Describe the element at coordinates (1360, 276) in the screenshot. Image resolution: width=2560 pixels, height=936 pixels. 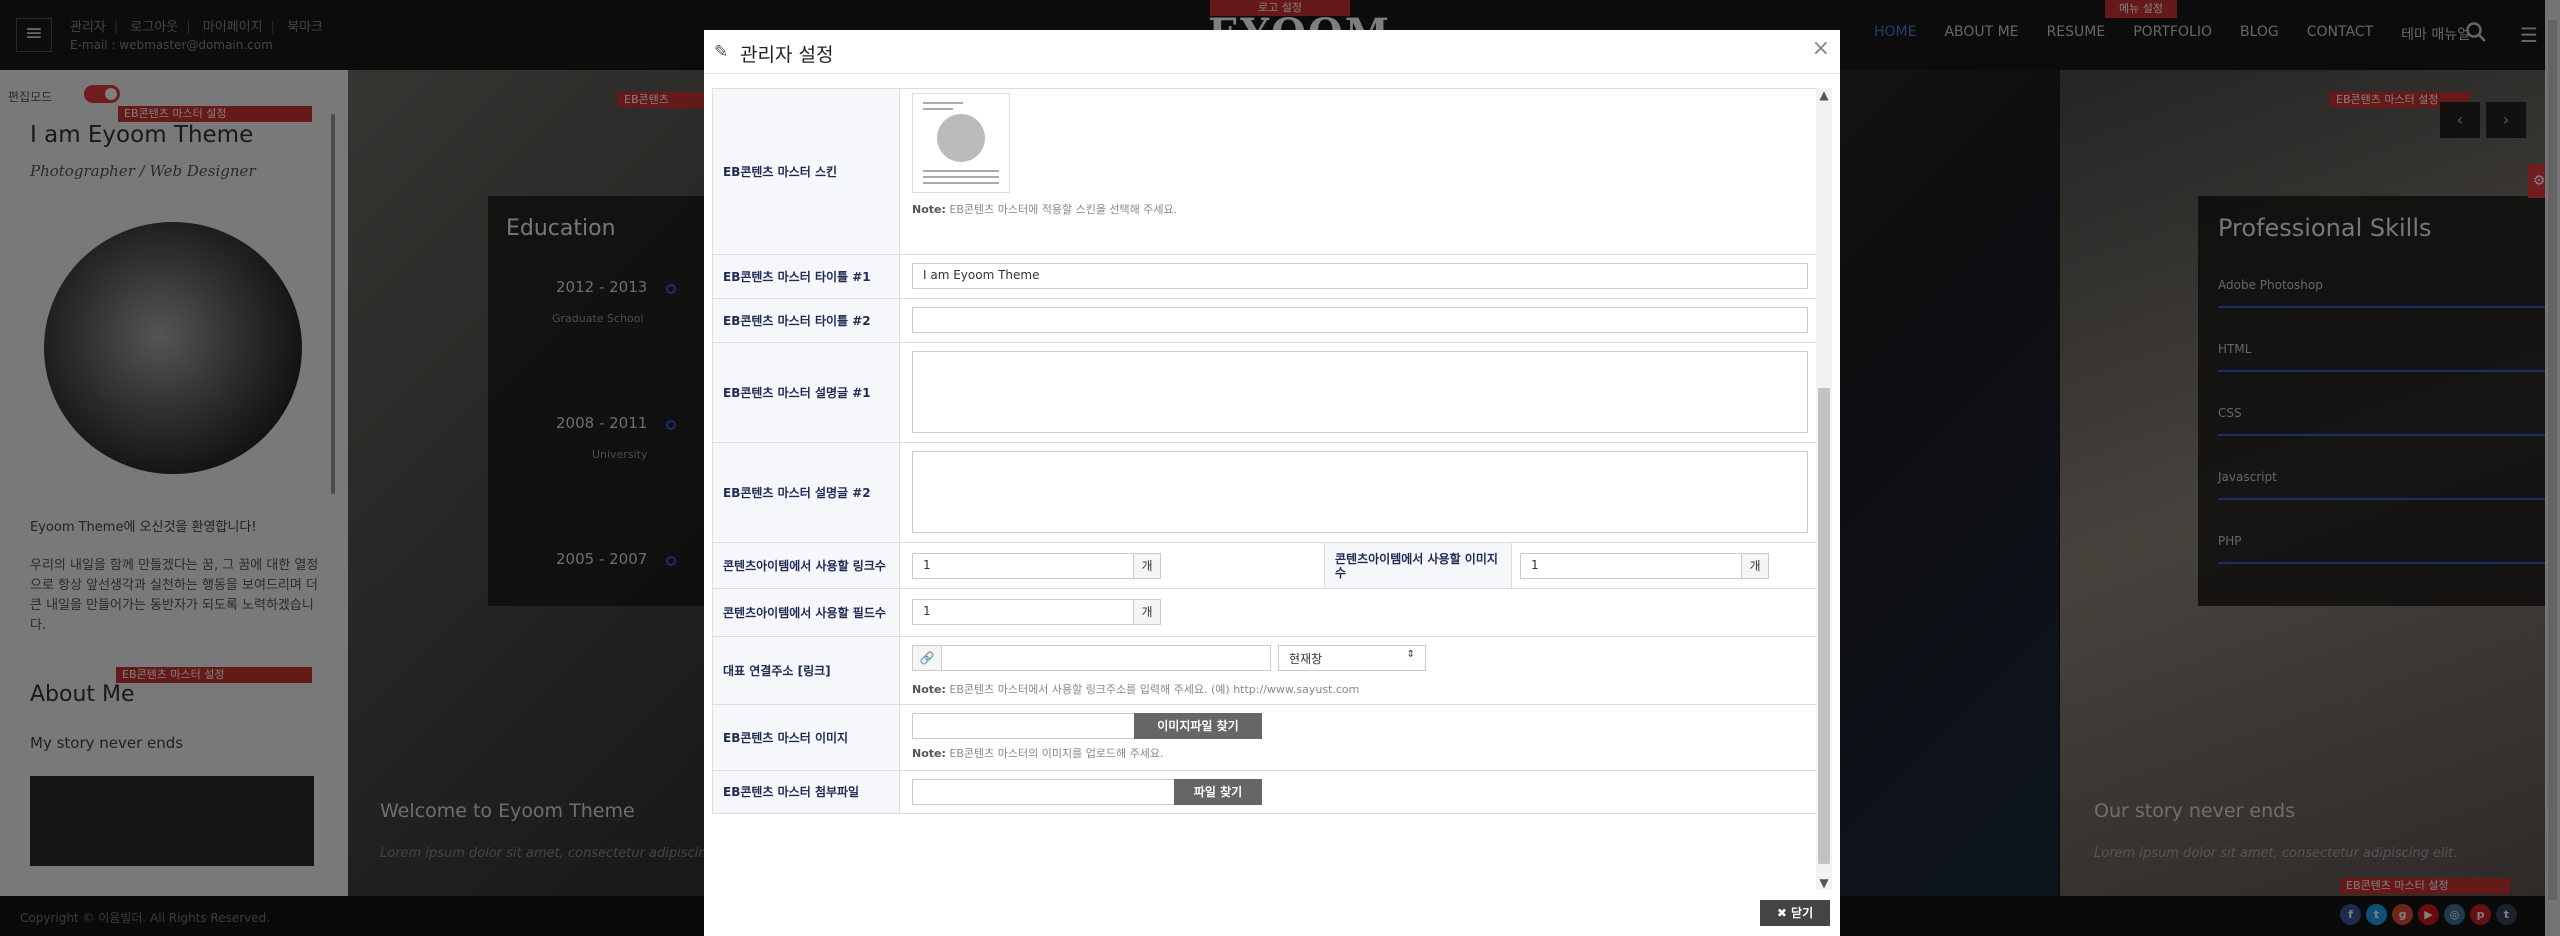
I see `title1-input: I am Eyoom Theme` at that location.